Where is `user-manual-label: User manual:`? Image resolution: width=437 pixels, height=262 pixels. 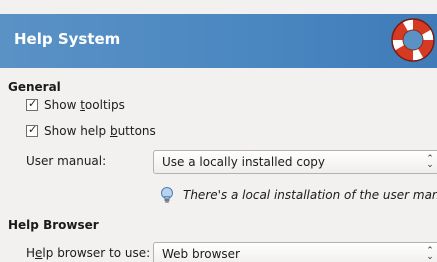 user-manual-label: User manual: is located at coordinates (66, 161).